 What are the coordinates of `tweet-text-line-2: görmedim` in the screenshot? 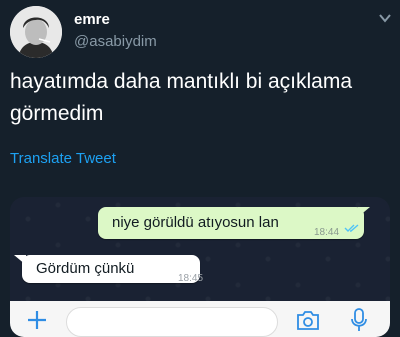 It's located at (57, 113).